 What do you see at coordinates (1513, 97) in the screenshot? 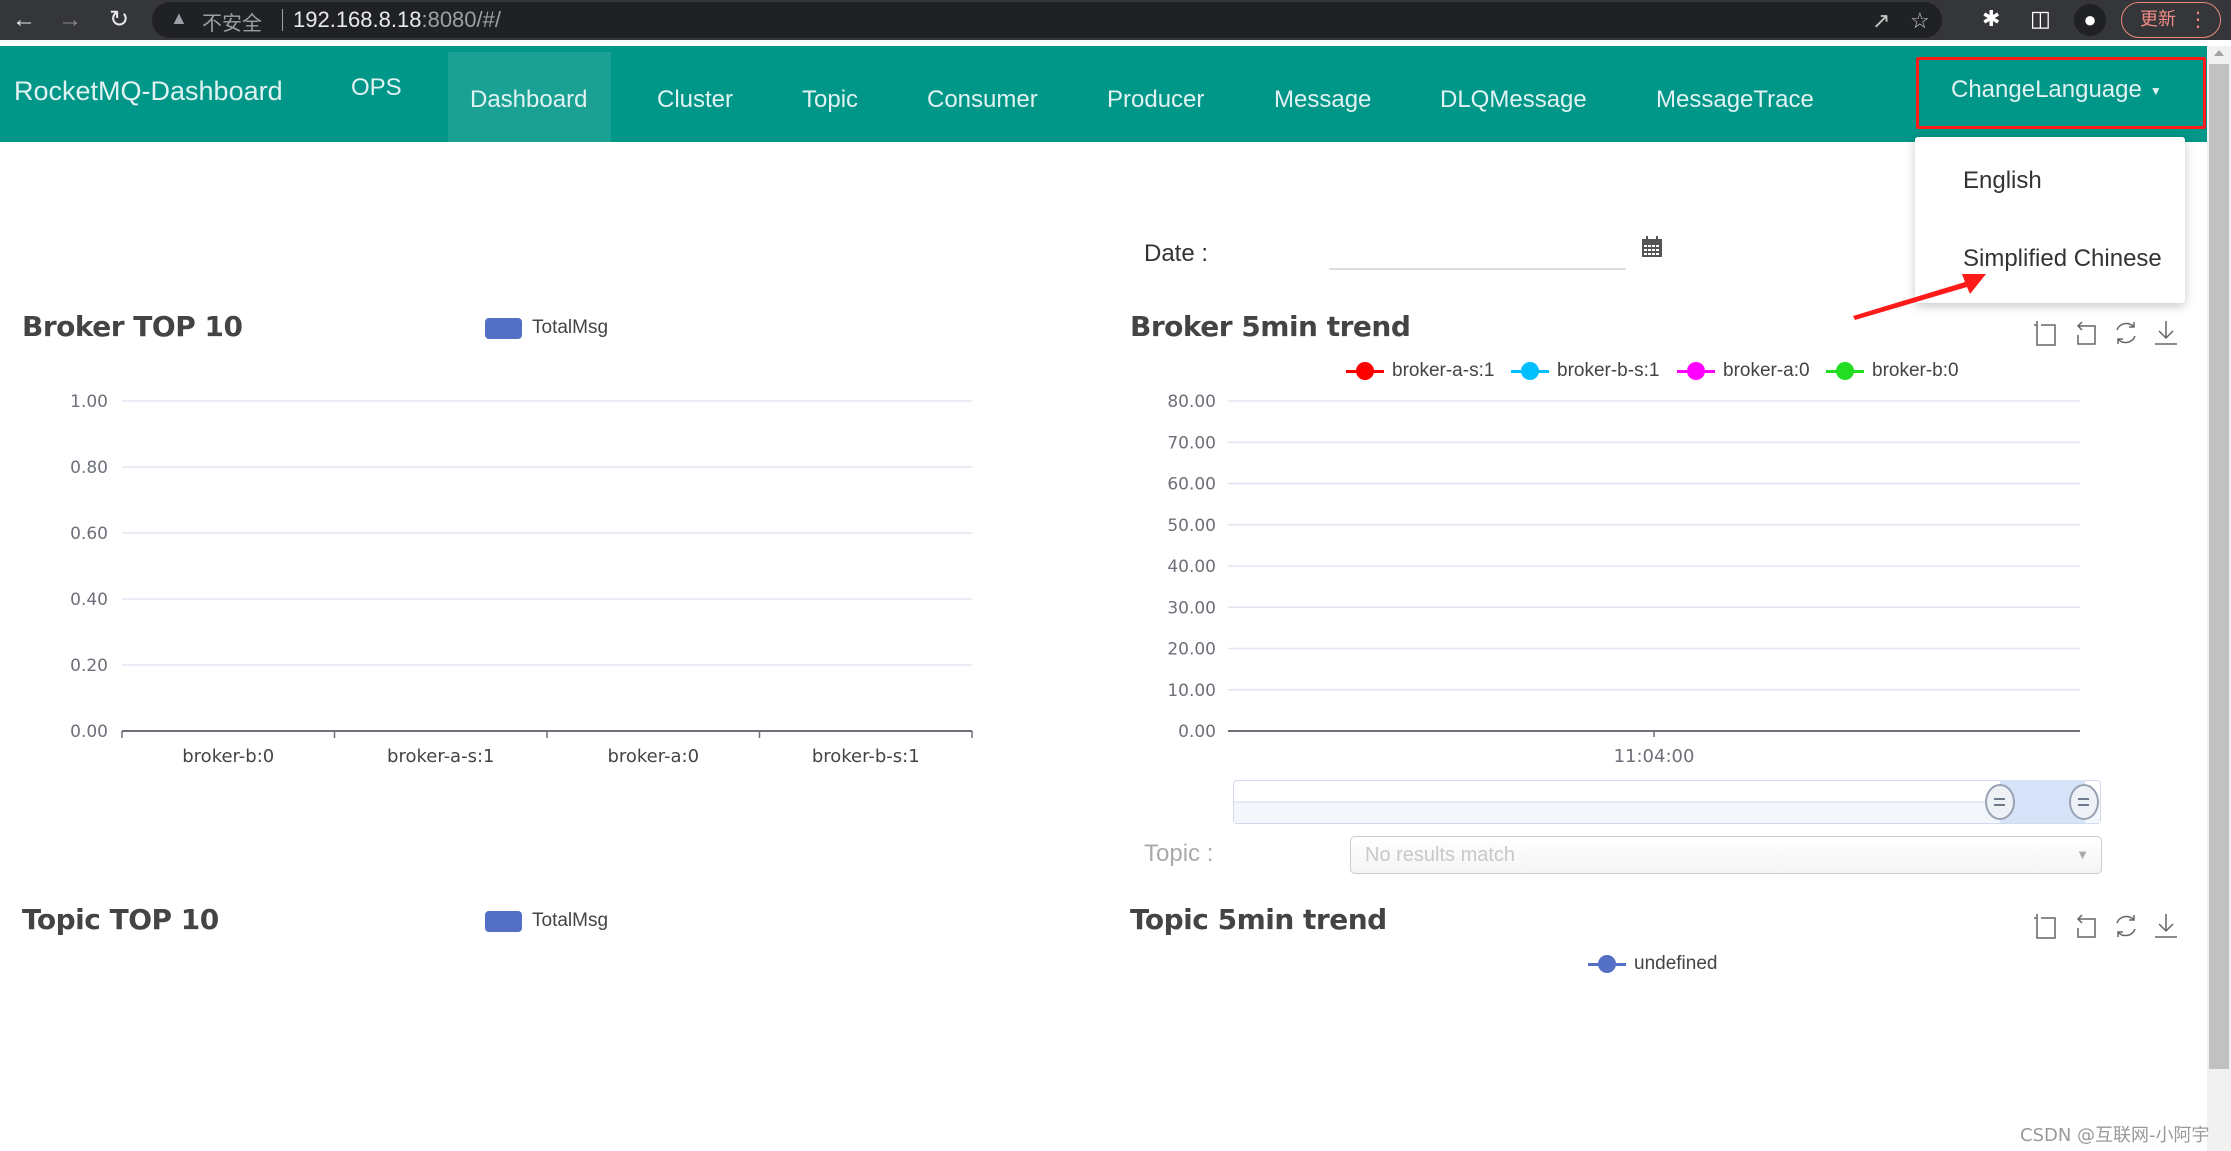
I see `nav-dlqmessage: DLQMessage` at bounding box center [1513, 97].